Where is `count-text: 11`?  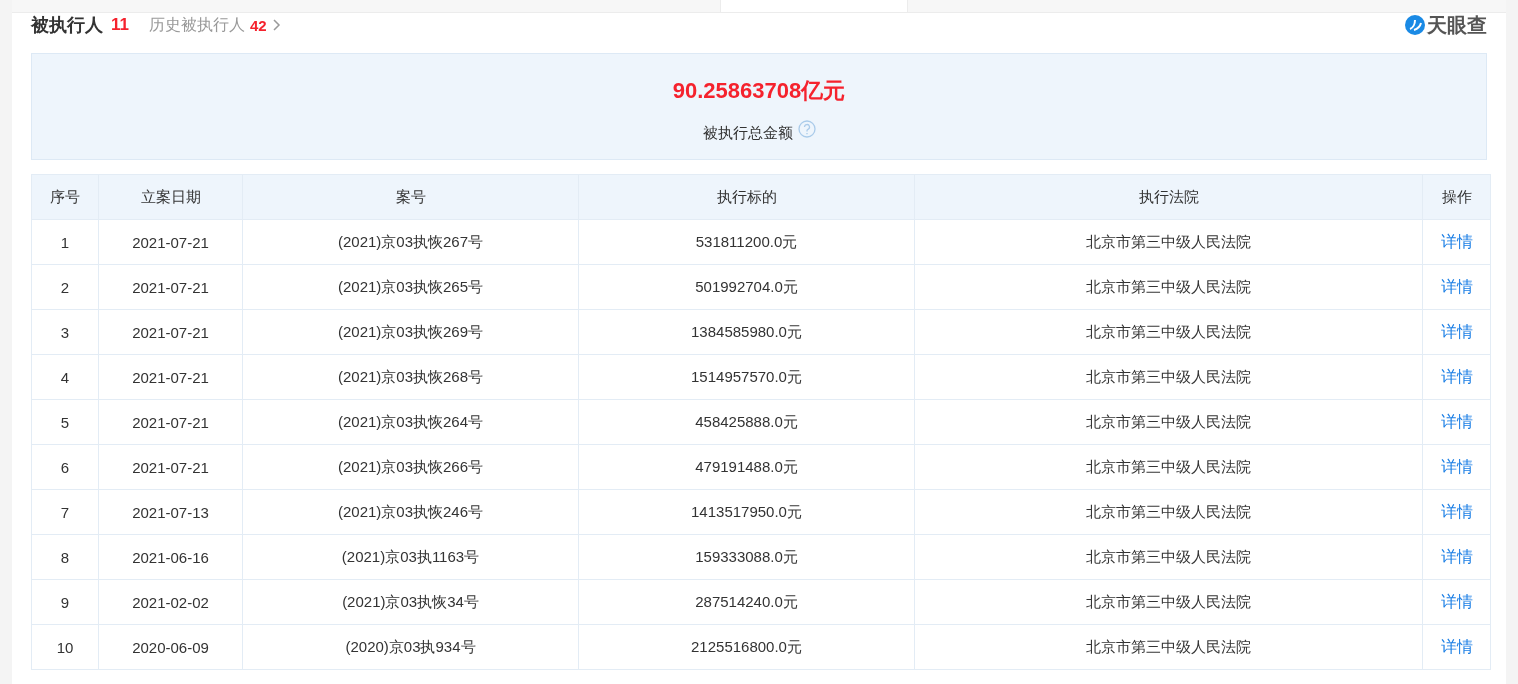 count-text: 11 is located at coordinates (120, 25).